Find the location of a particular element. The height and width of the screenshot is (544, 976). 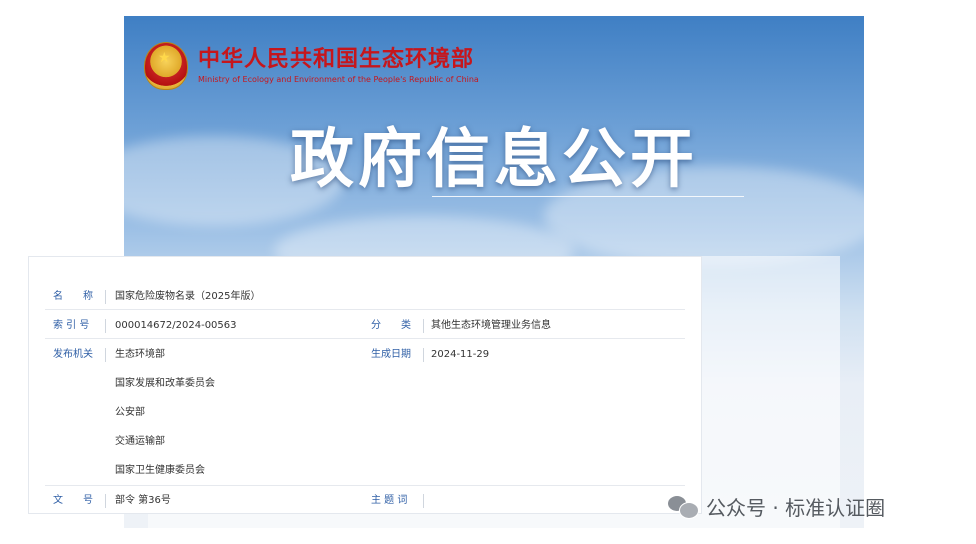

date-value: 2024-11-29 is located at coordinates (460, 354).